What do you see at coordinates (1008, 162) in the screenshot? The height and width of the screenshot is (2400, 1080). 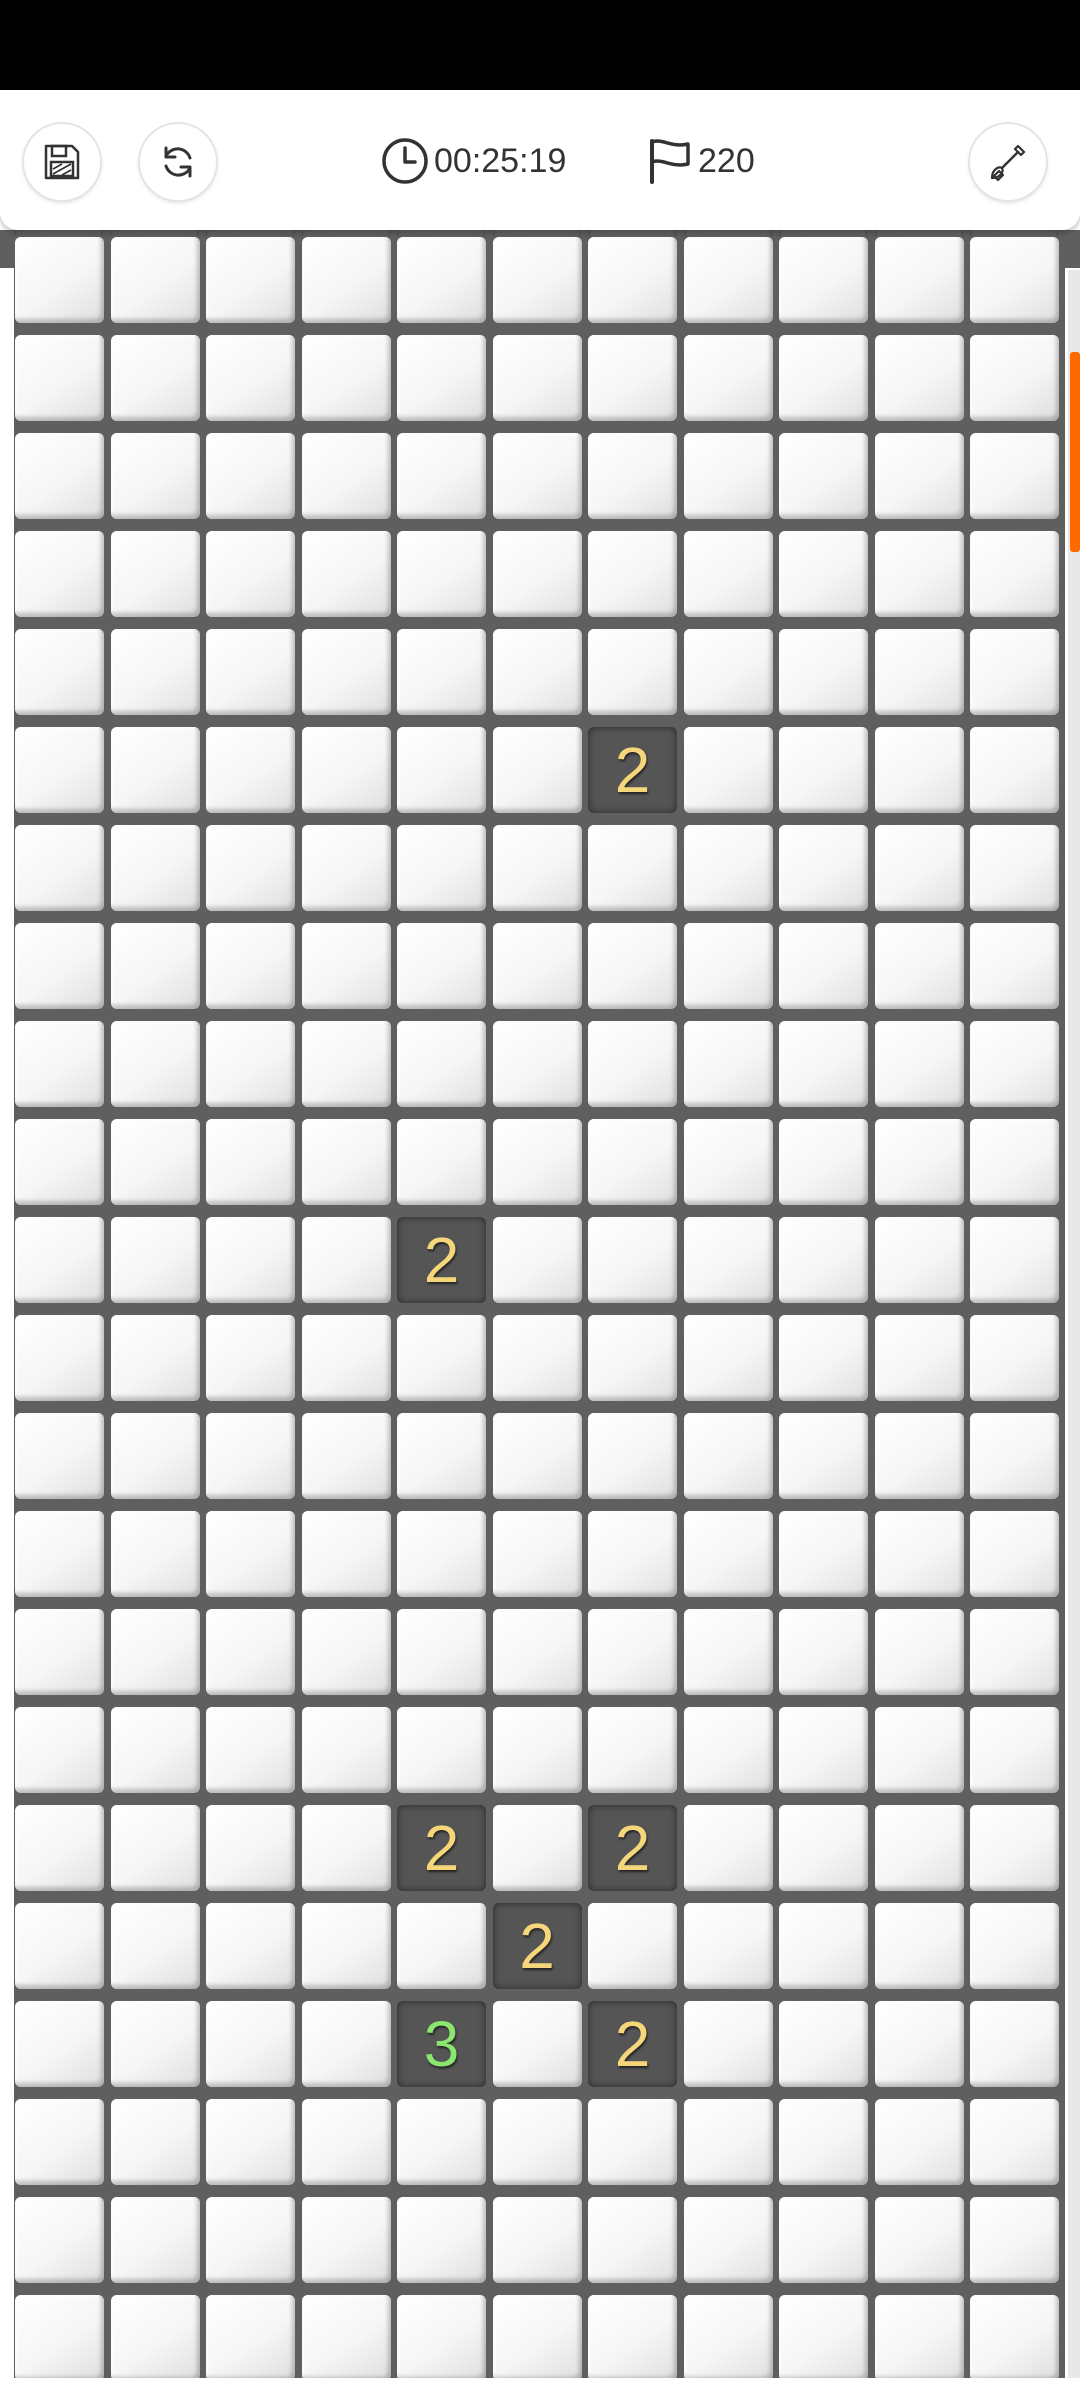 I see `dig-mode-button` at bounding box center [1008, 162].